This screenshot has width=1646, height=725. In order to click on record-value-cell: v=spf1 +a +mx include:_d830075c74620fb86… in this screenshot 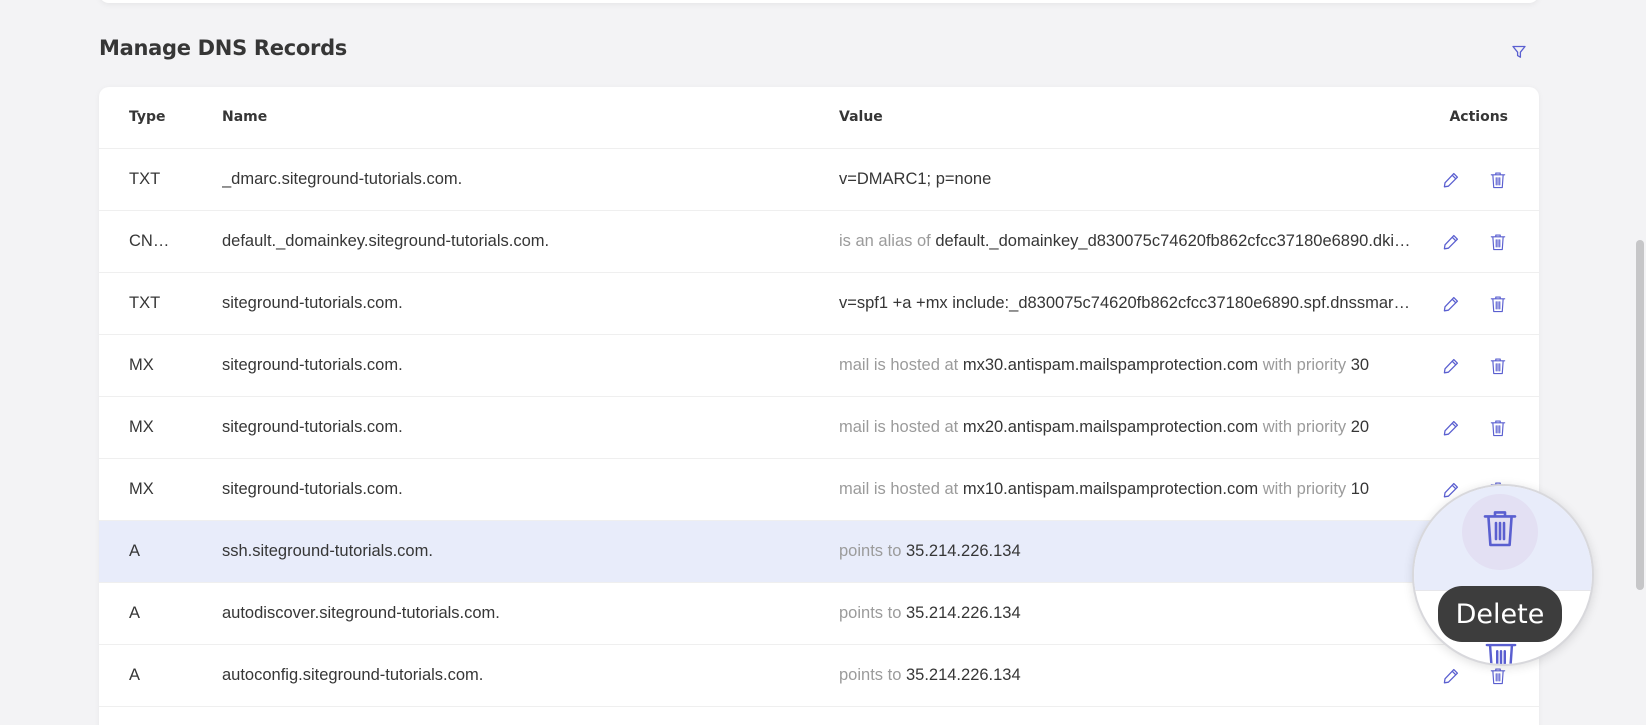, I will do `click(1126, 303)`.